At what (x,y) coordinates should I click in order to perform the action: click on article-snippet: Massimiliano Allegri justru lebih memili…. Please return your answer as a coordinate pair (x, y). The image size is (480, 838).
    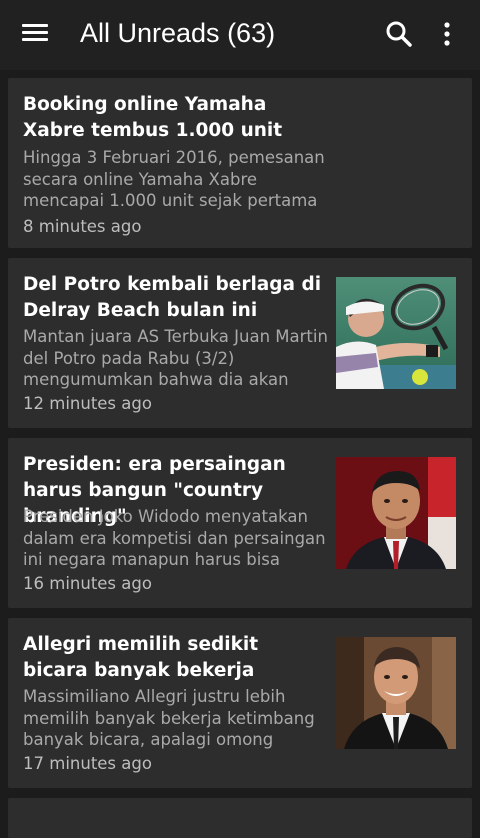
    Looking at the image, I should click on (169, 718).